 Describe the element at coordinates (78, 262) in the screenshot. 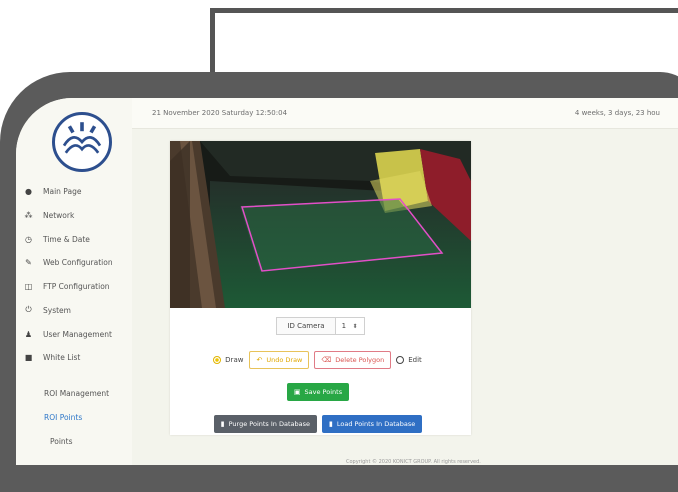

I see `sidebar-item-label: Web Configuration` at that location.